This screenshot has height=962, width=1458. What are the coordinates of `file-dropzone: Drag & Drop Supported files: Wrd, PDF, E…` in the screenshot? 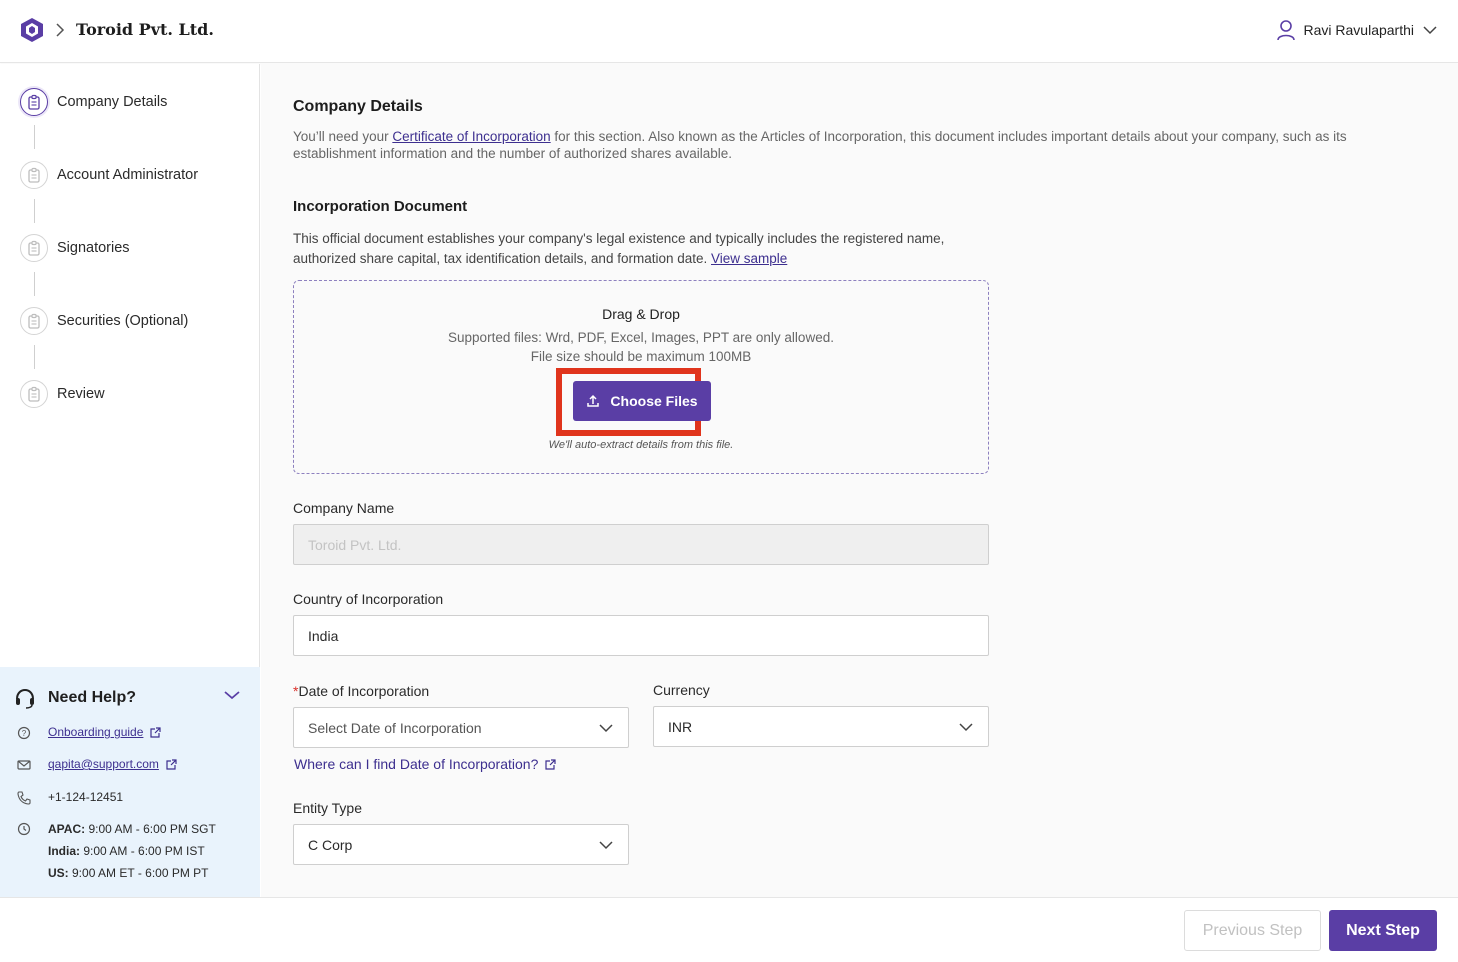 It's located at (641, 377).